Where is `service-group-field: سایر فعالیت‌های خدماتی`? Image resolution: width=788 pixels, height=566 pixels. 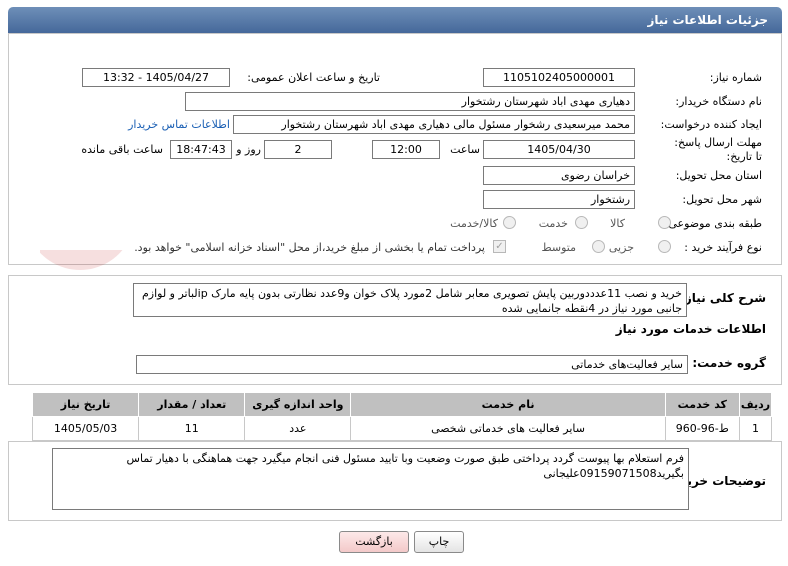 service-group-field: سایر فعالیت‌های خدماتی is located at coordinates (412, 364).